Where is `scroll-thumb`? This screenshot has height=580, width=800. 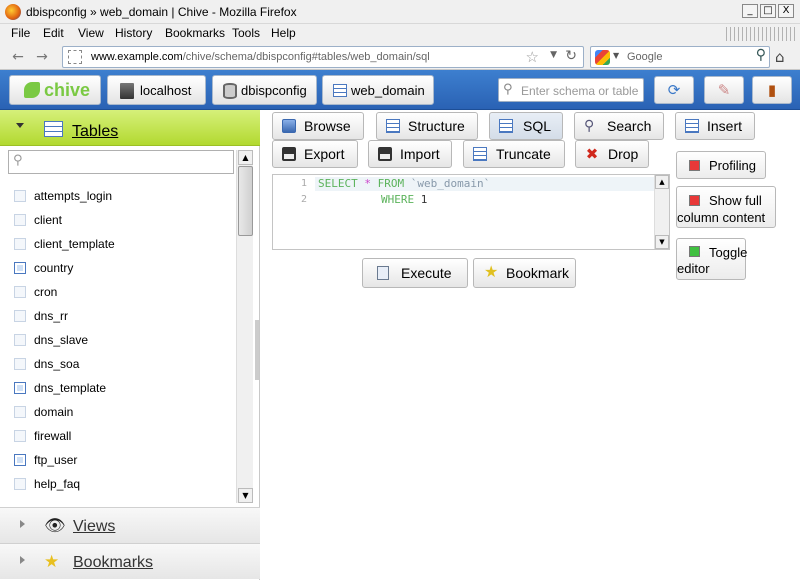
scroll-thumb is located at coordinates (245, 201).